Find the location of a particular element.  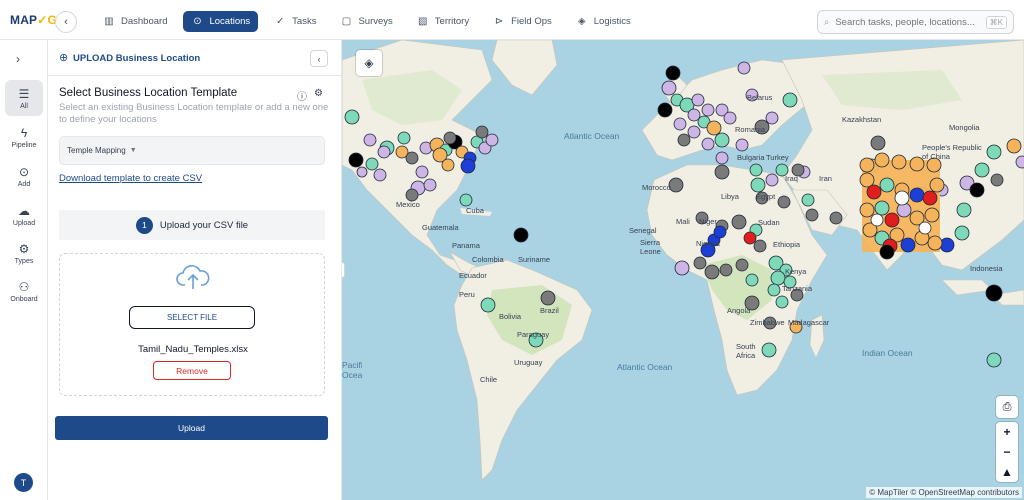

caret-down-icon: ▼ is located at coordinates (133, 150).